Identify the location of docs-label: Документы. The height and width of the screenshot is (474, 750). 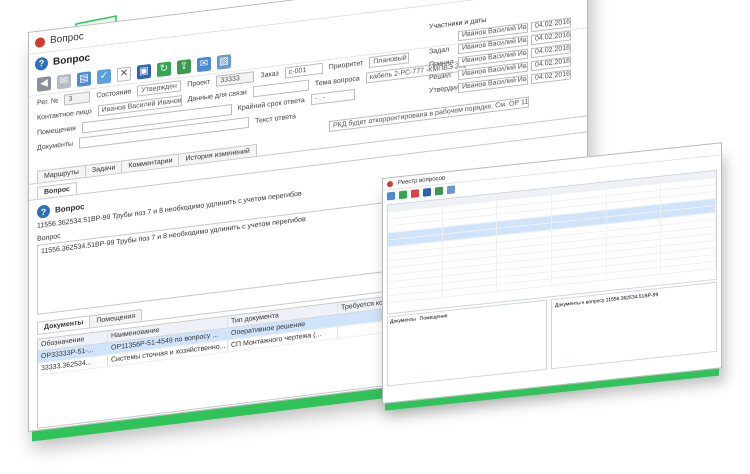
(55, 146).